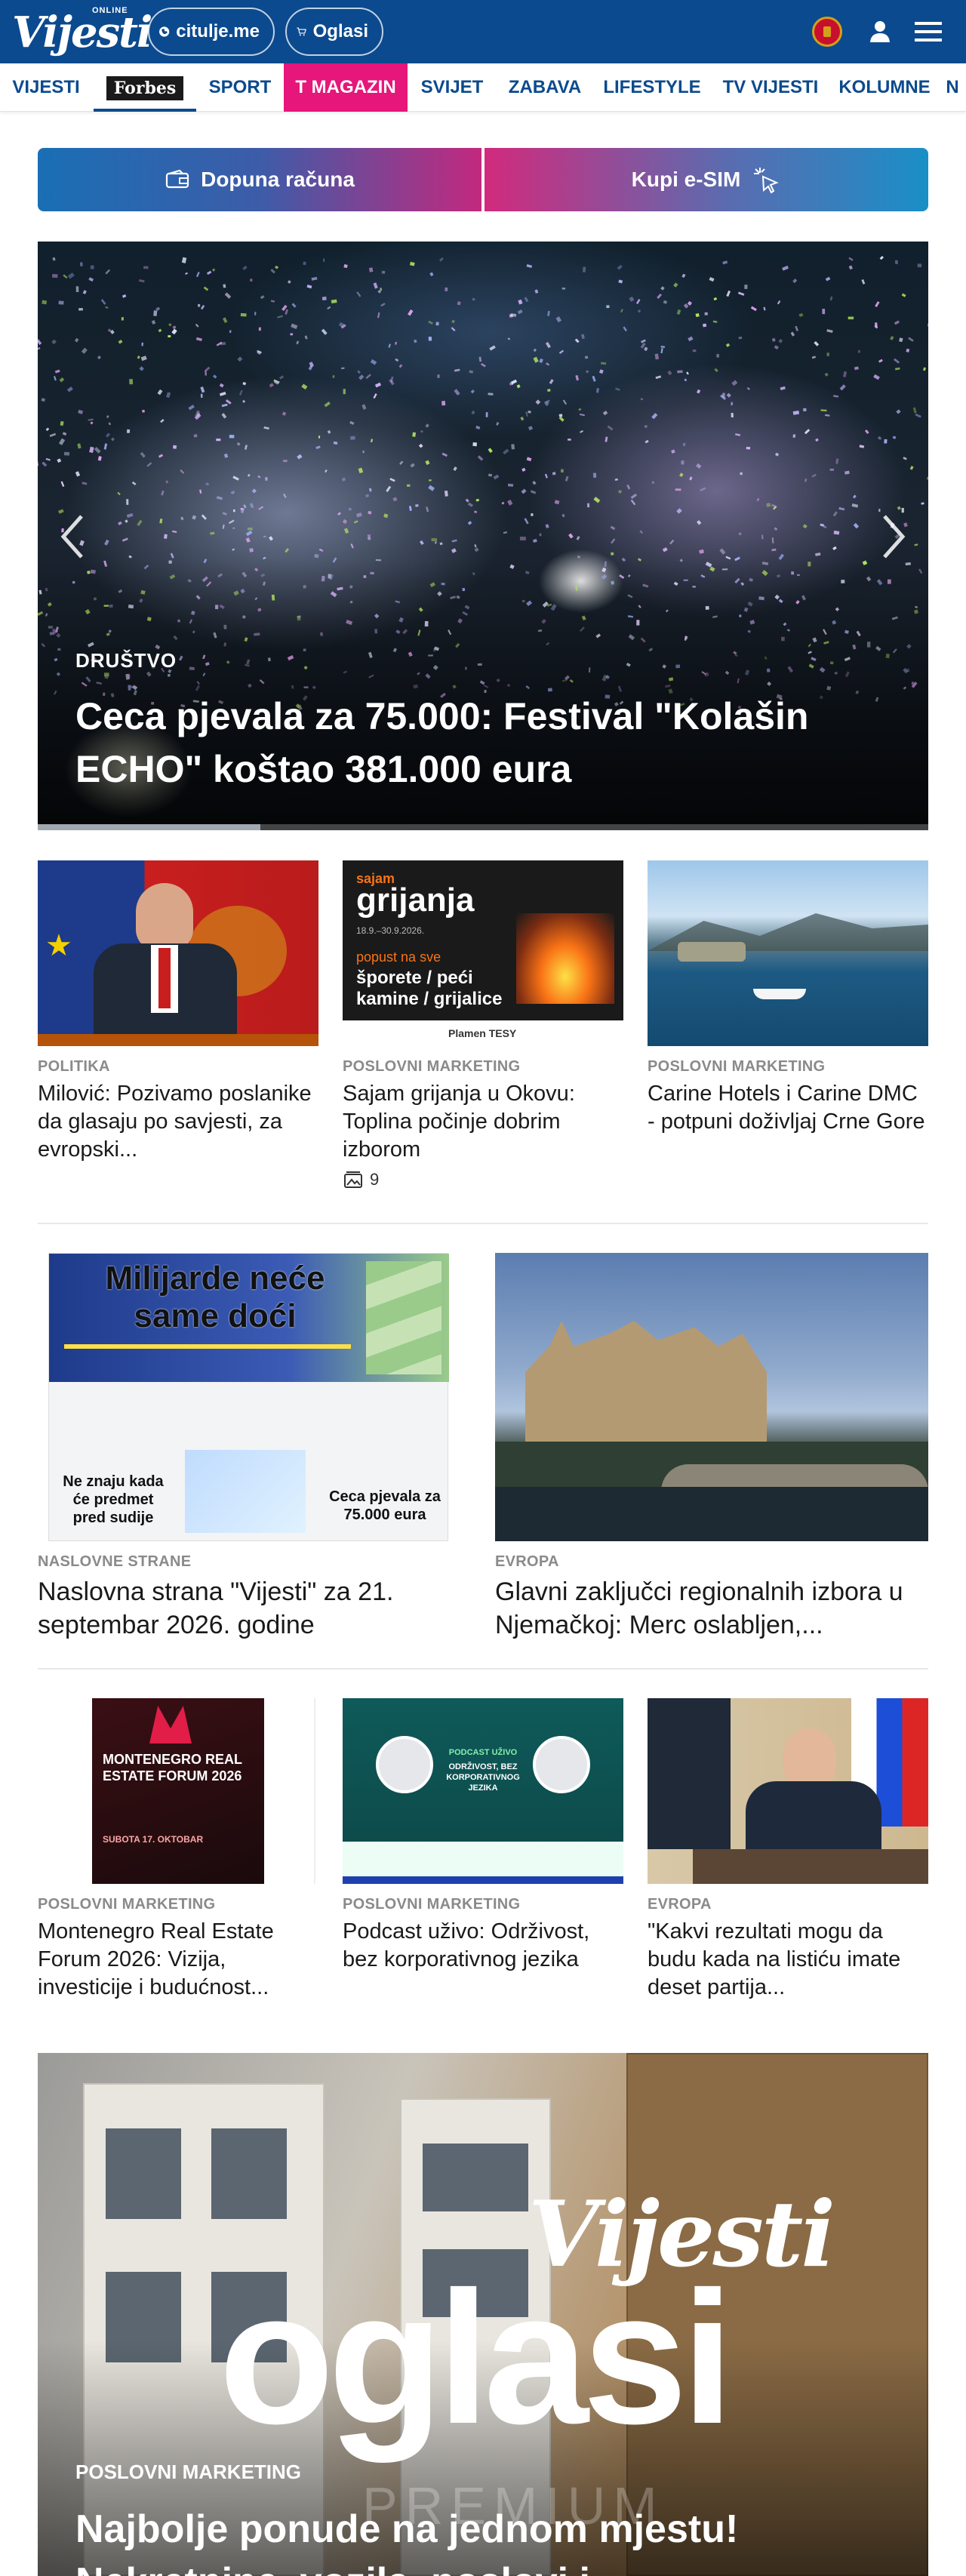  What do you see at coordinates (711, 1397) in the screenshot?
I see `article-image` at bounding box center [711, 1397].